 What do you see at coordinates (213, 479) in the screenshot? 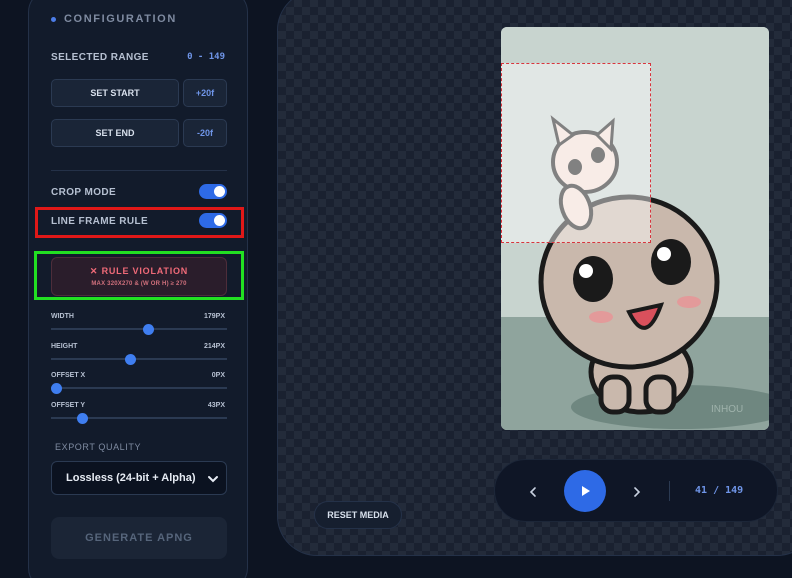
I see `chevron-down-icon` at bounding box center [213, 479].